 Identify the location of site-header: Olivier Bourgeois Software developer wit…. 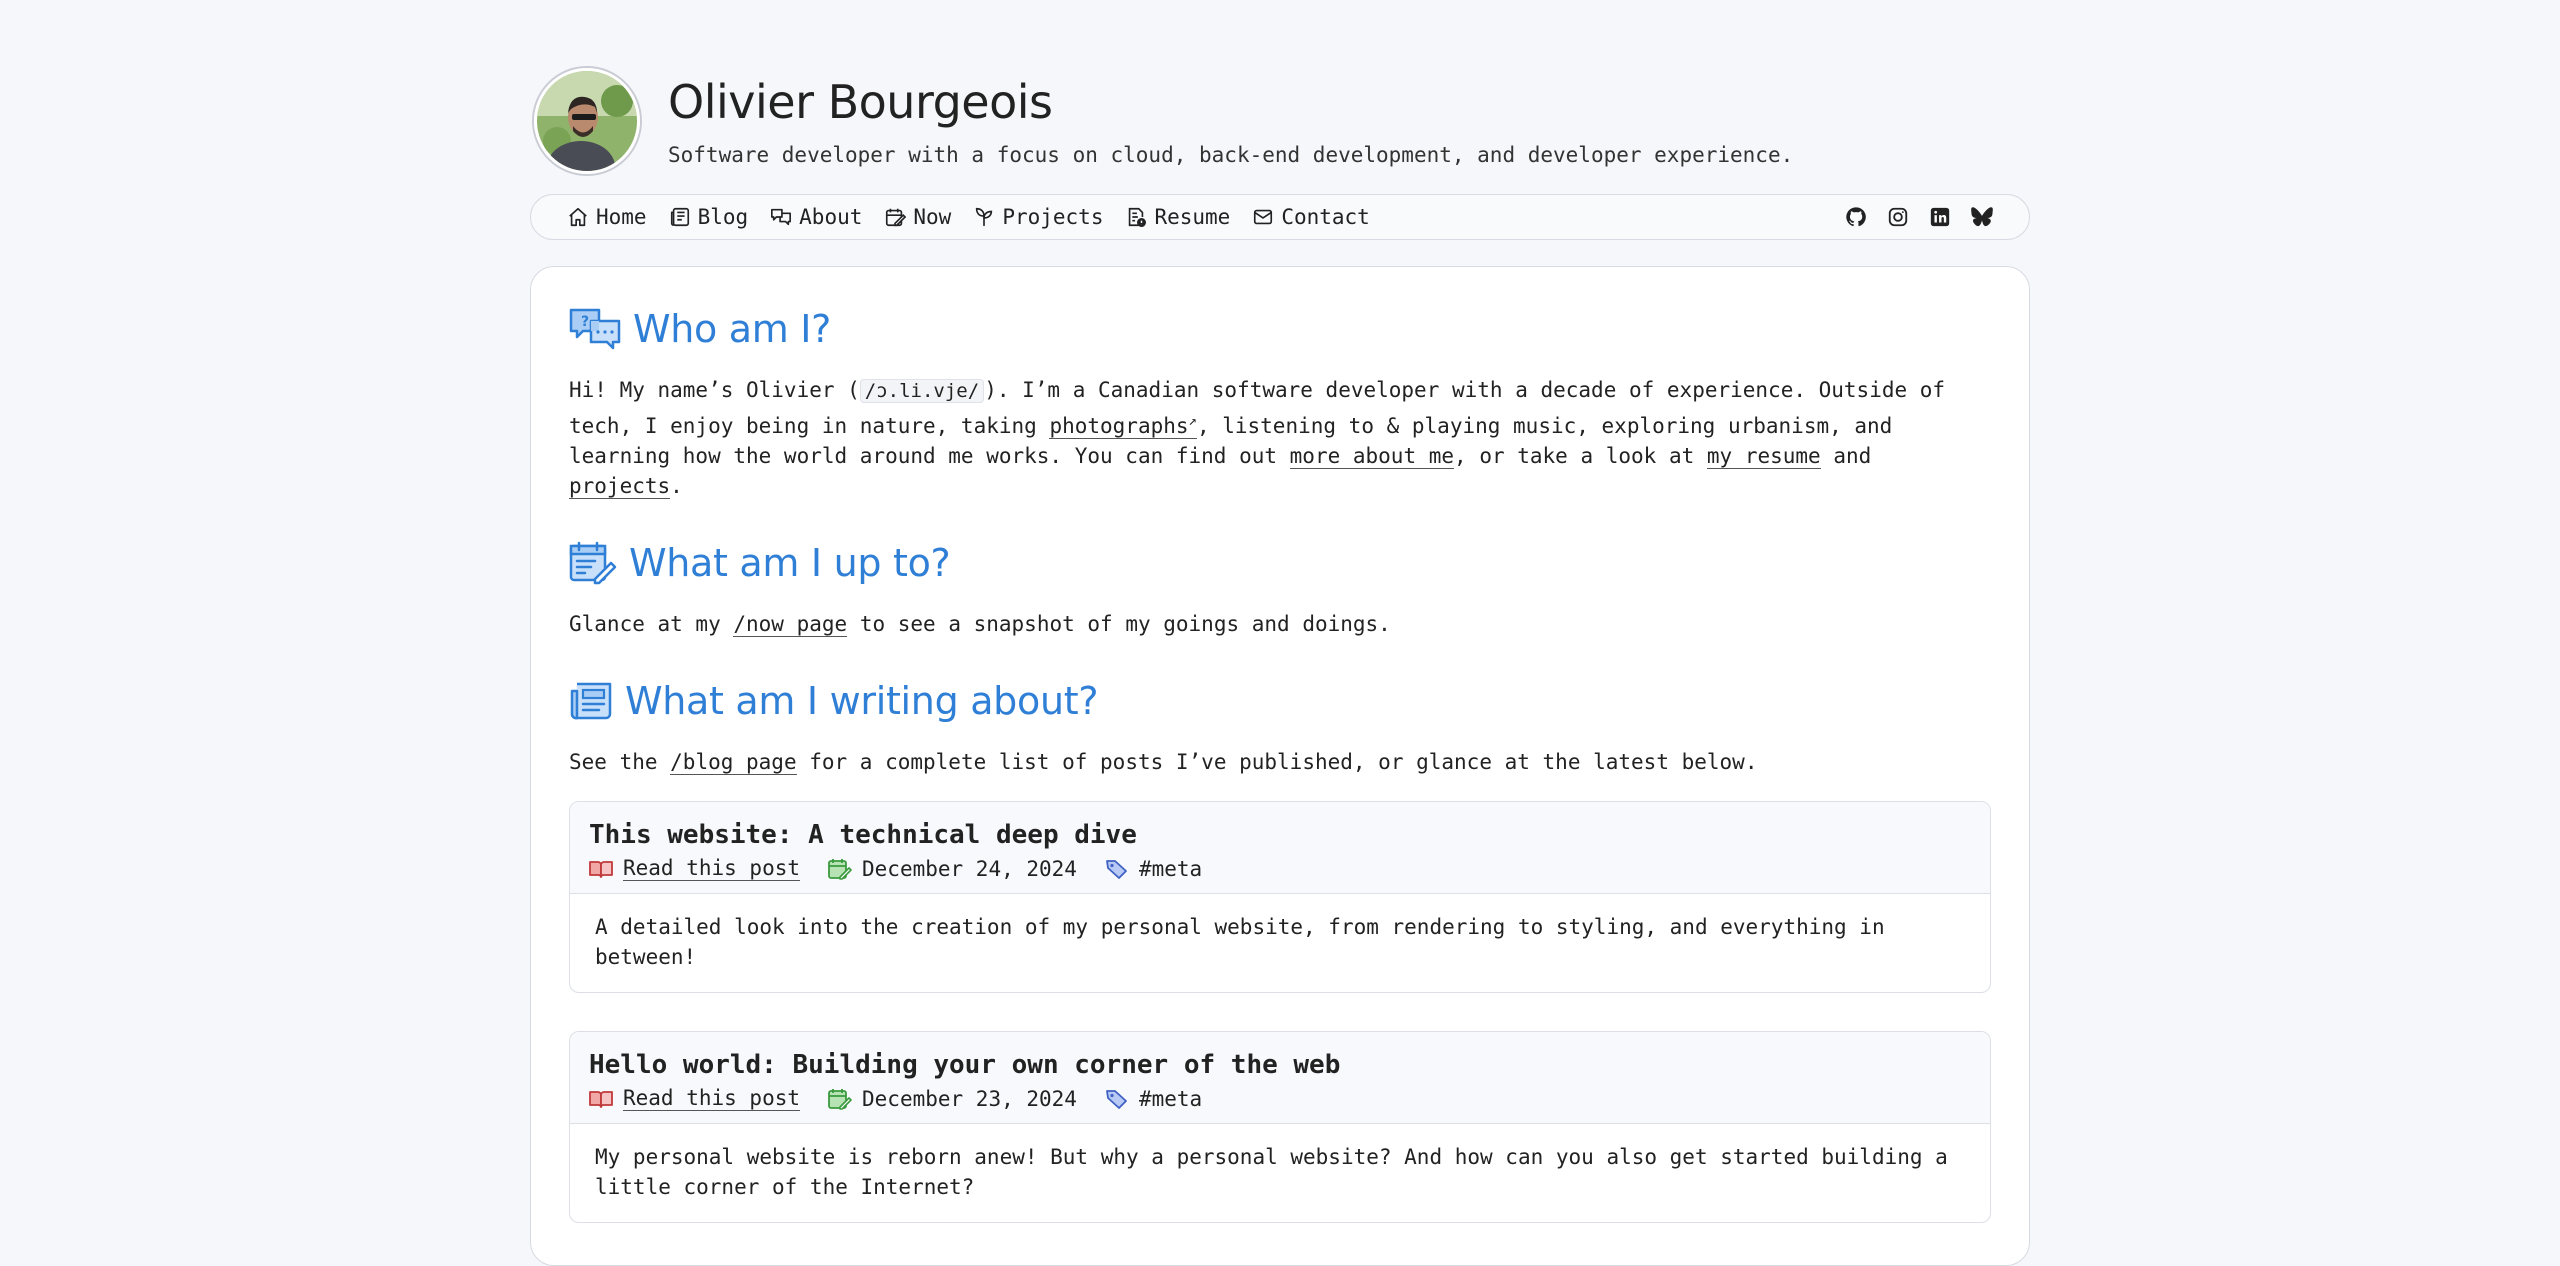
(1280, 121).